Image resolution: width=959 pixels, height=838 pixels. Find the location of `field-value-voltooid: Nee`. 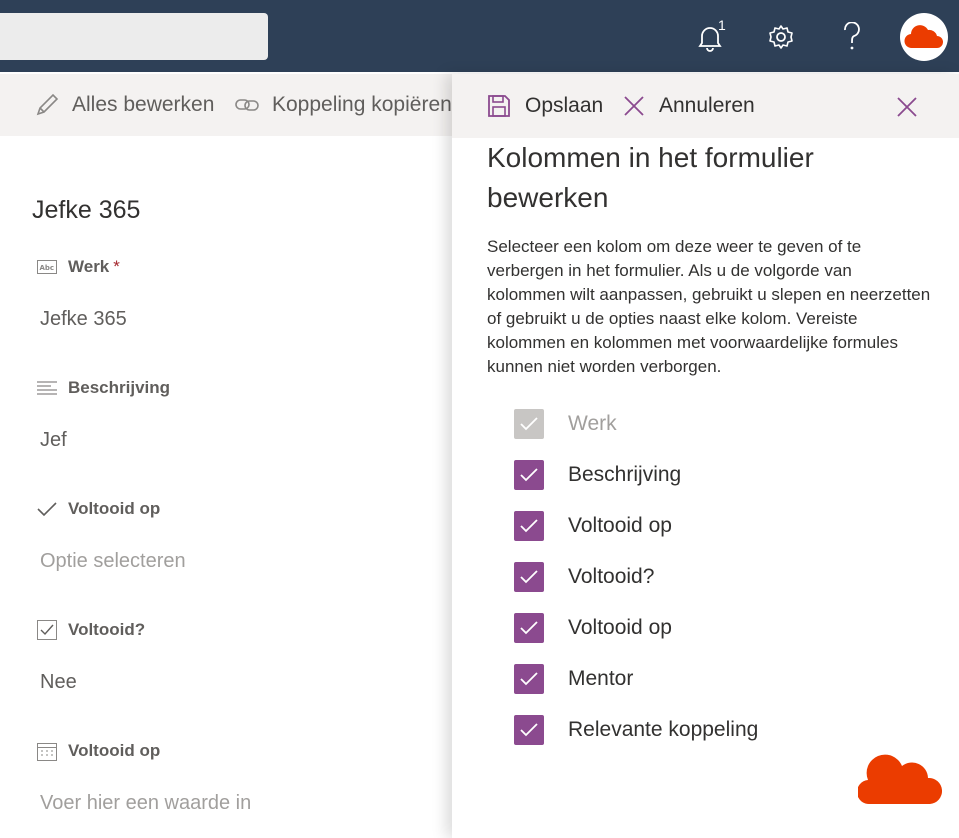

field-value-voltooid: Nee is located at coordinates (58, 682).